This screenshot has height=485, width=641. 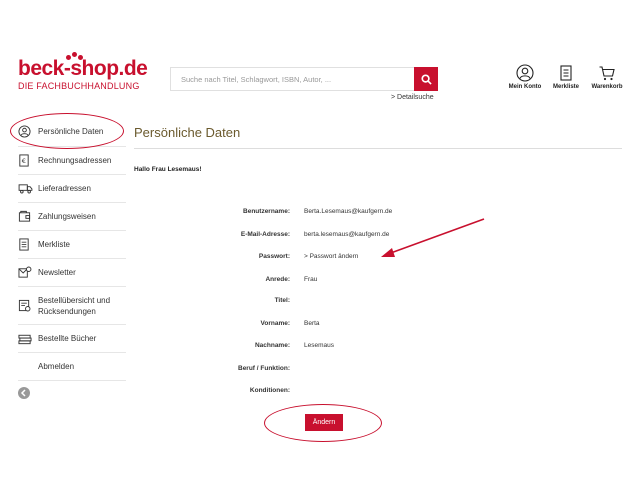 What do you see at coordinates (319, 345) in the screenshot?
I see `field-value: Lesemaus` at bounding box center [319, 345].